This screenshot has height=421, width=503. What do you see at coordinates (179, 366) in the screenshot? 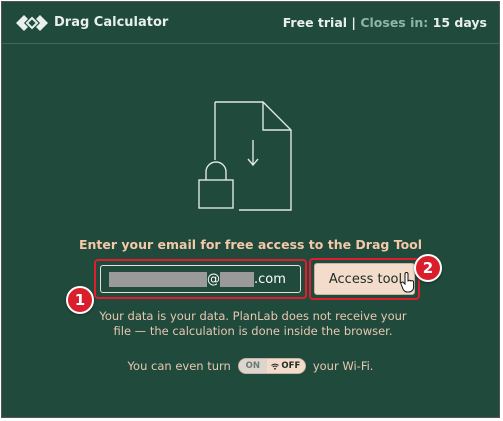
I see `wifi-prefix: You can even turn` at bounding box center [179, 366].